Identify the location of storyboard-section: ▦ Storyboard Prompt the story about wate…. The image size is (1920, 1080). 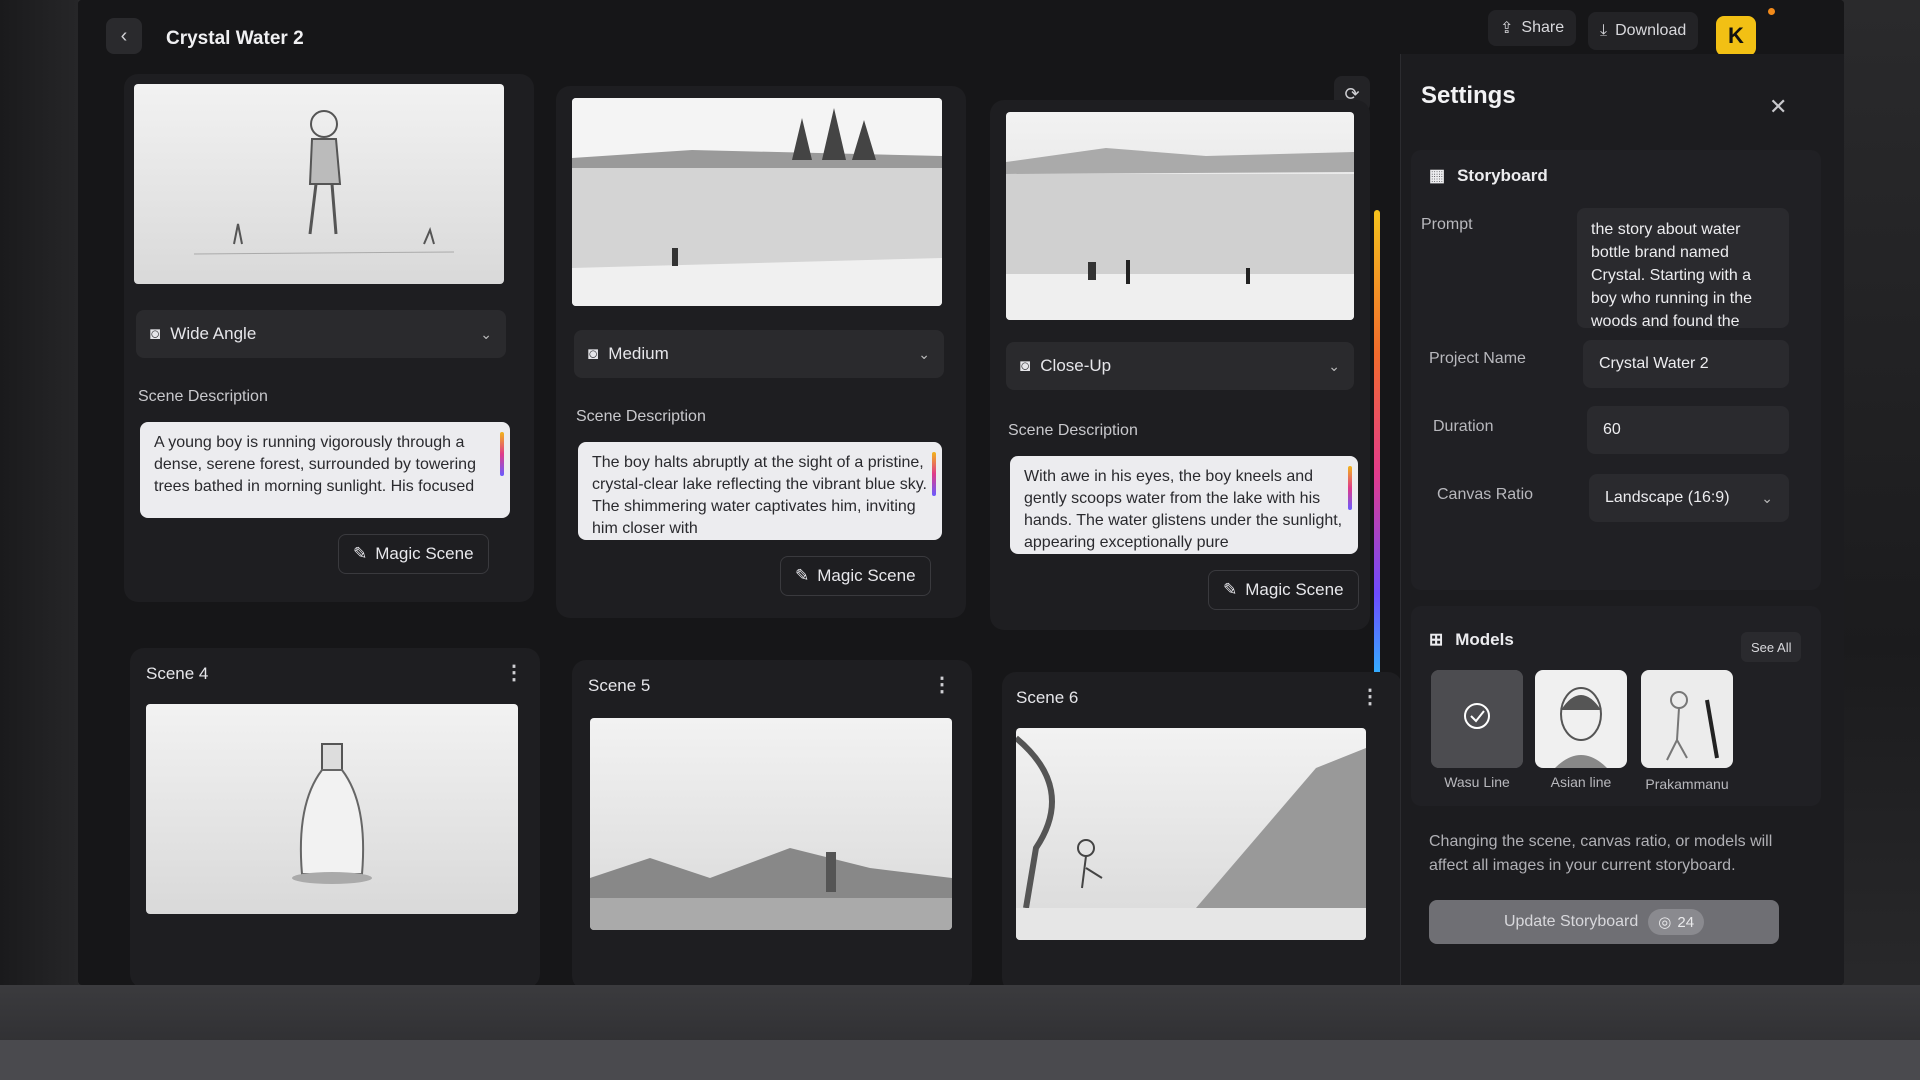
(1616, 370).